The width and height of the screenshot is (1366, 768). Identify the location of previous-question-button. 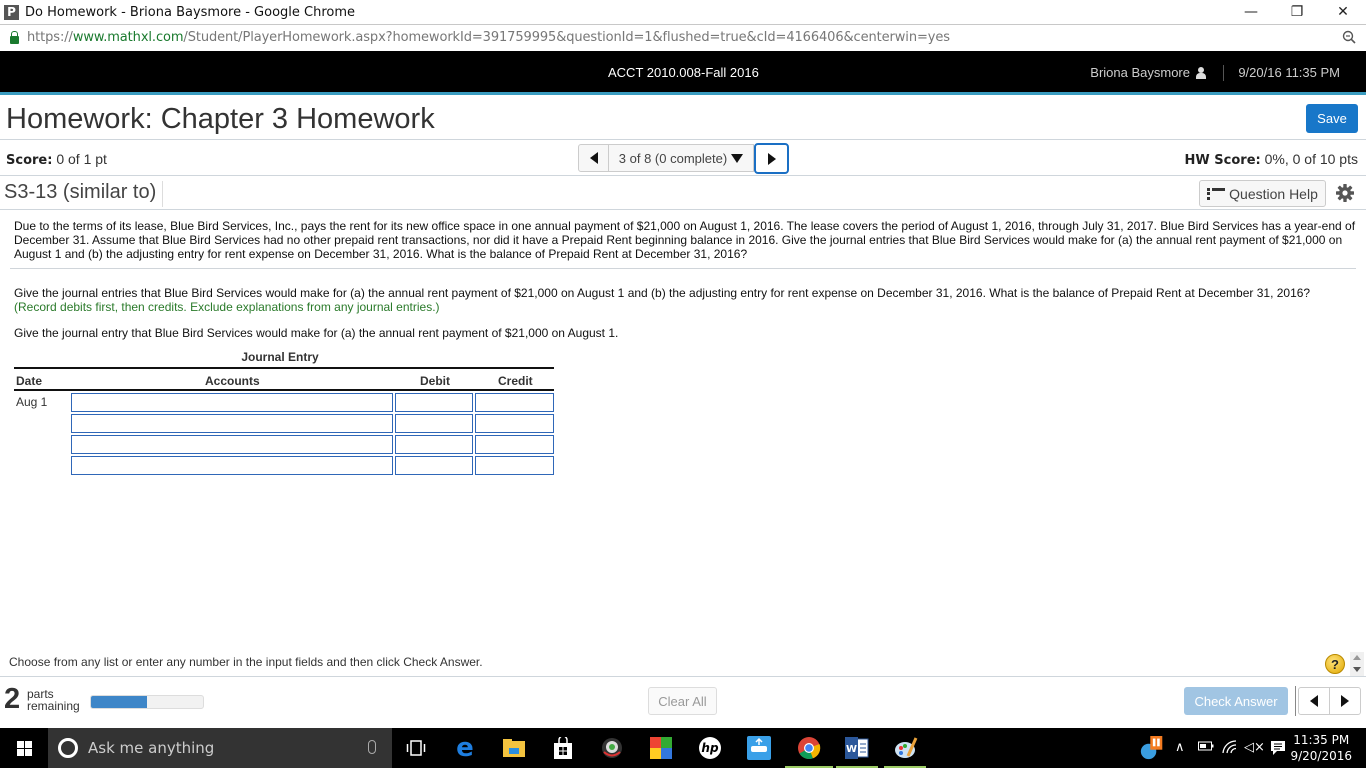
(593, 158).